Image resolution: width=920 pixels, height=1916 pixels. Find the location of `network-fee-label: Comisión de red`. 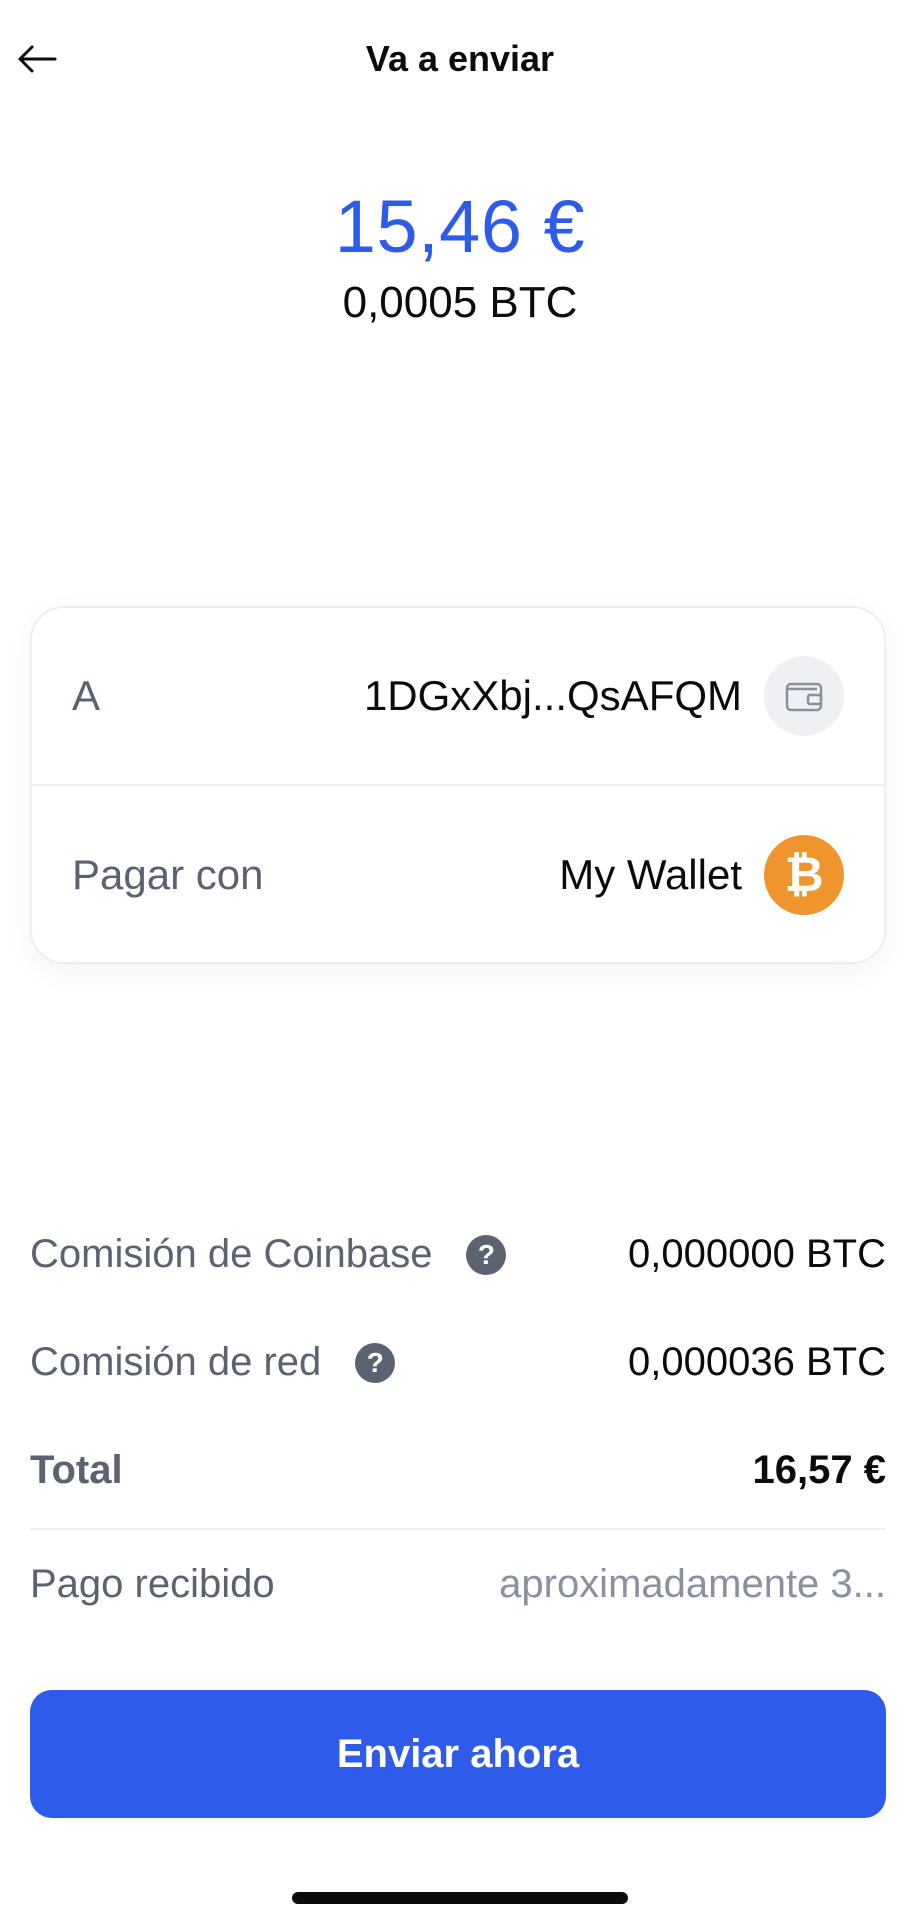

network-fee-label: Comisión de red is located at coordinates (176, 1362).